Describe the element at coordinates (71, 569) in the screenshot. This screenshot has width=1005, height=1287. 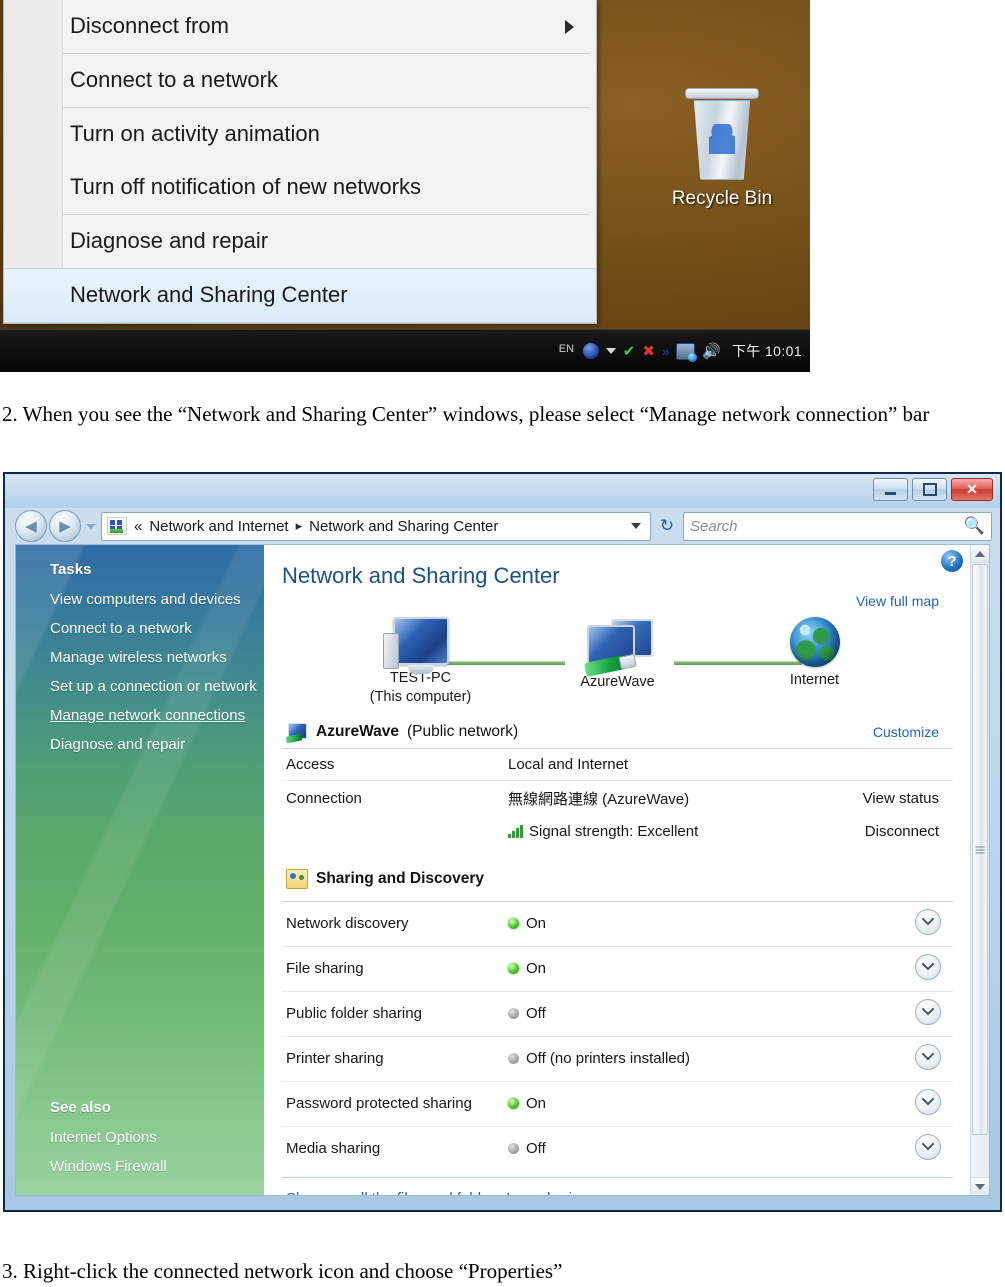
I see `sidebar-tasks-heading: Tasks` at that location.